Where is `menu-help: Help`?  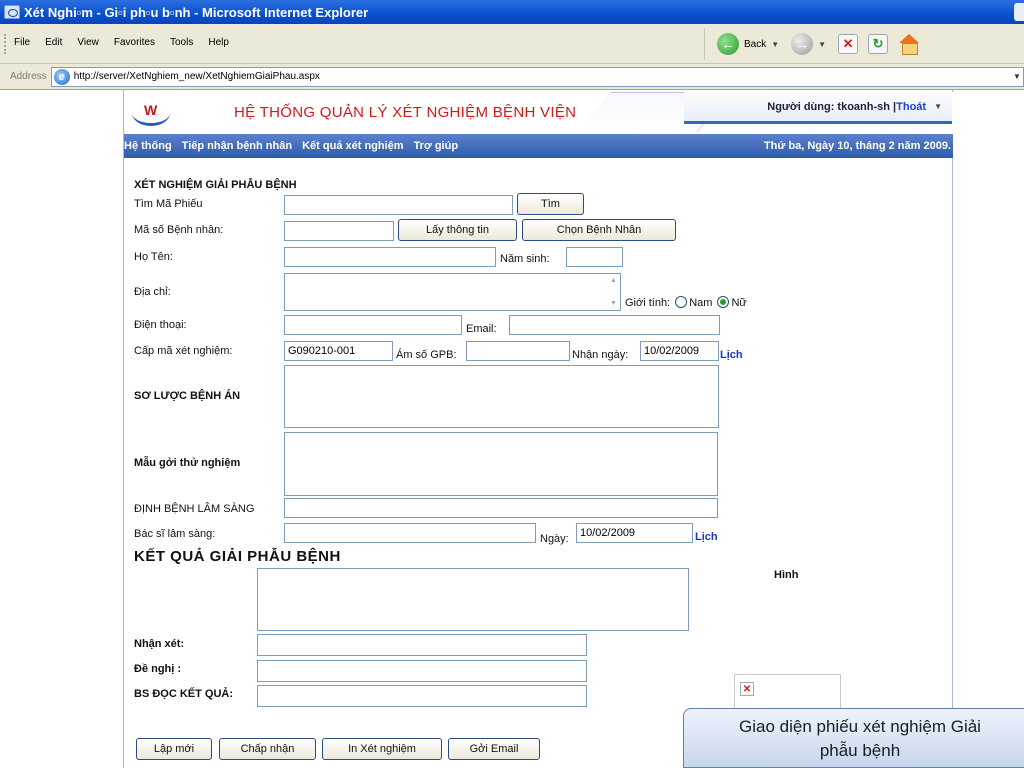 menu-help: Help is located at coordinates (218, 42).